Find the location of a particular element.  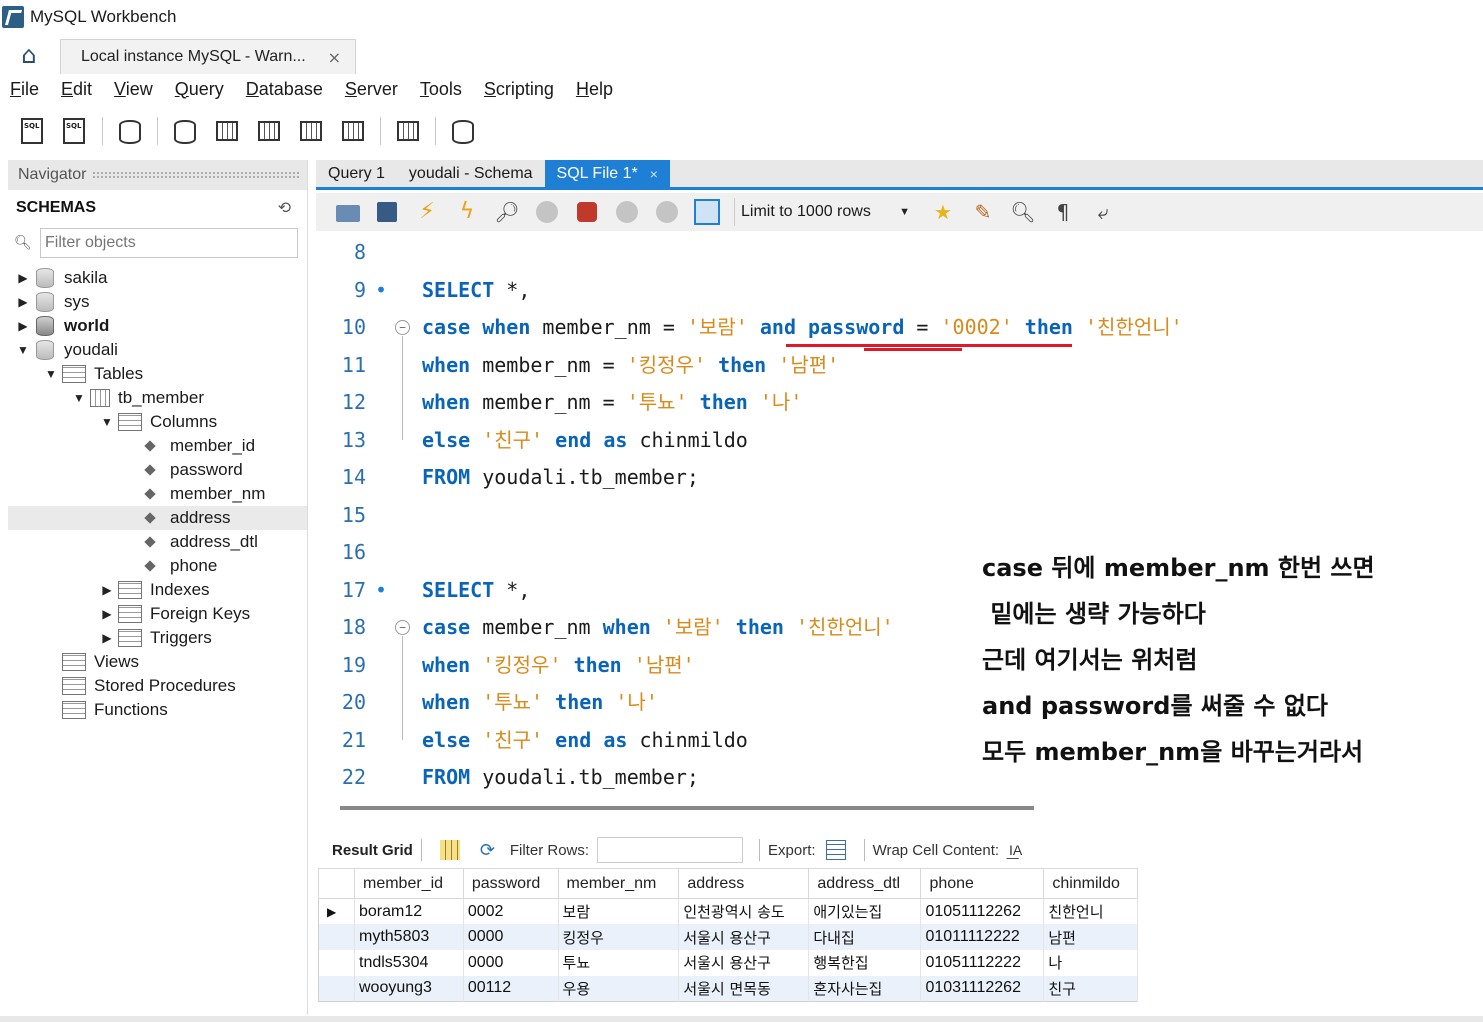

panel-grip is located at coordinates (196, 175).